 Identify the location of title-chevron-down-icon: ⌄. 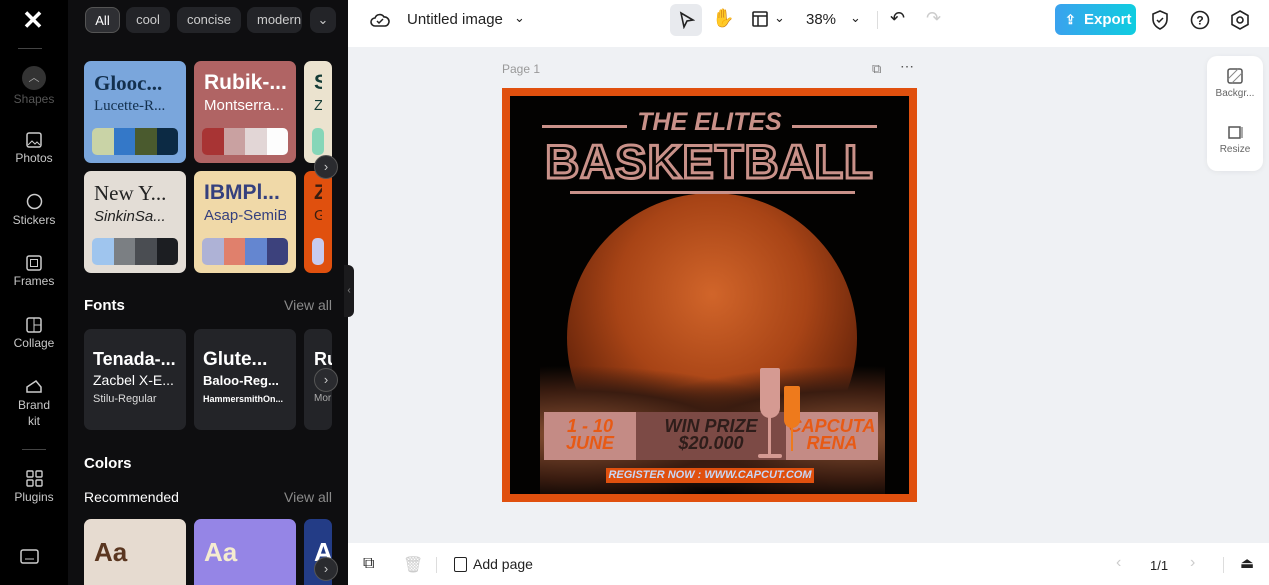
(519, 18).